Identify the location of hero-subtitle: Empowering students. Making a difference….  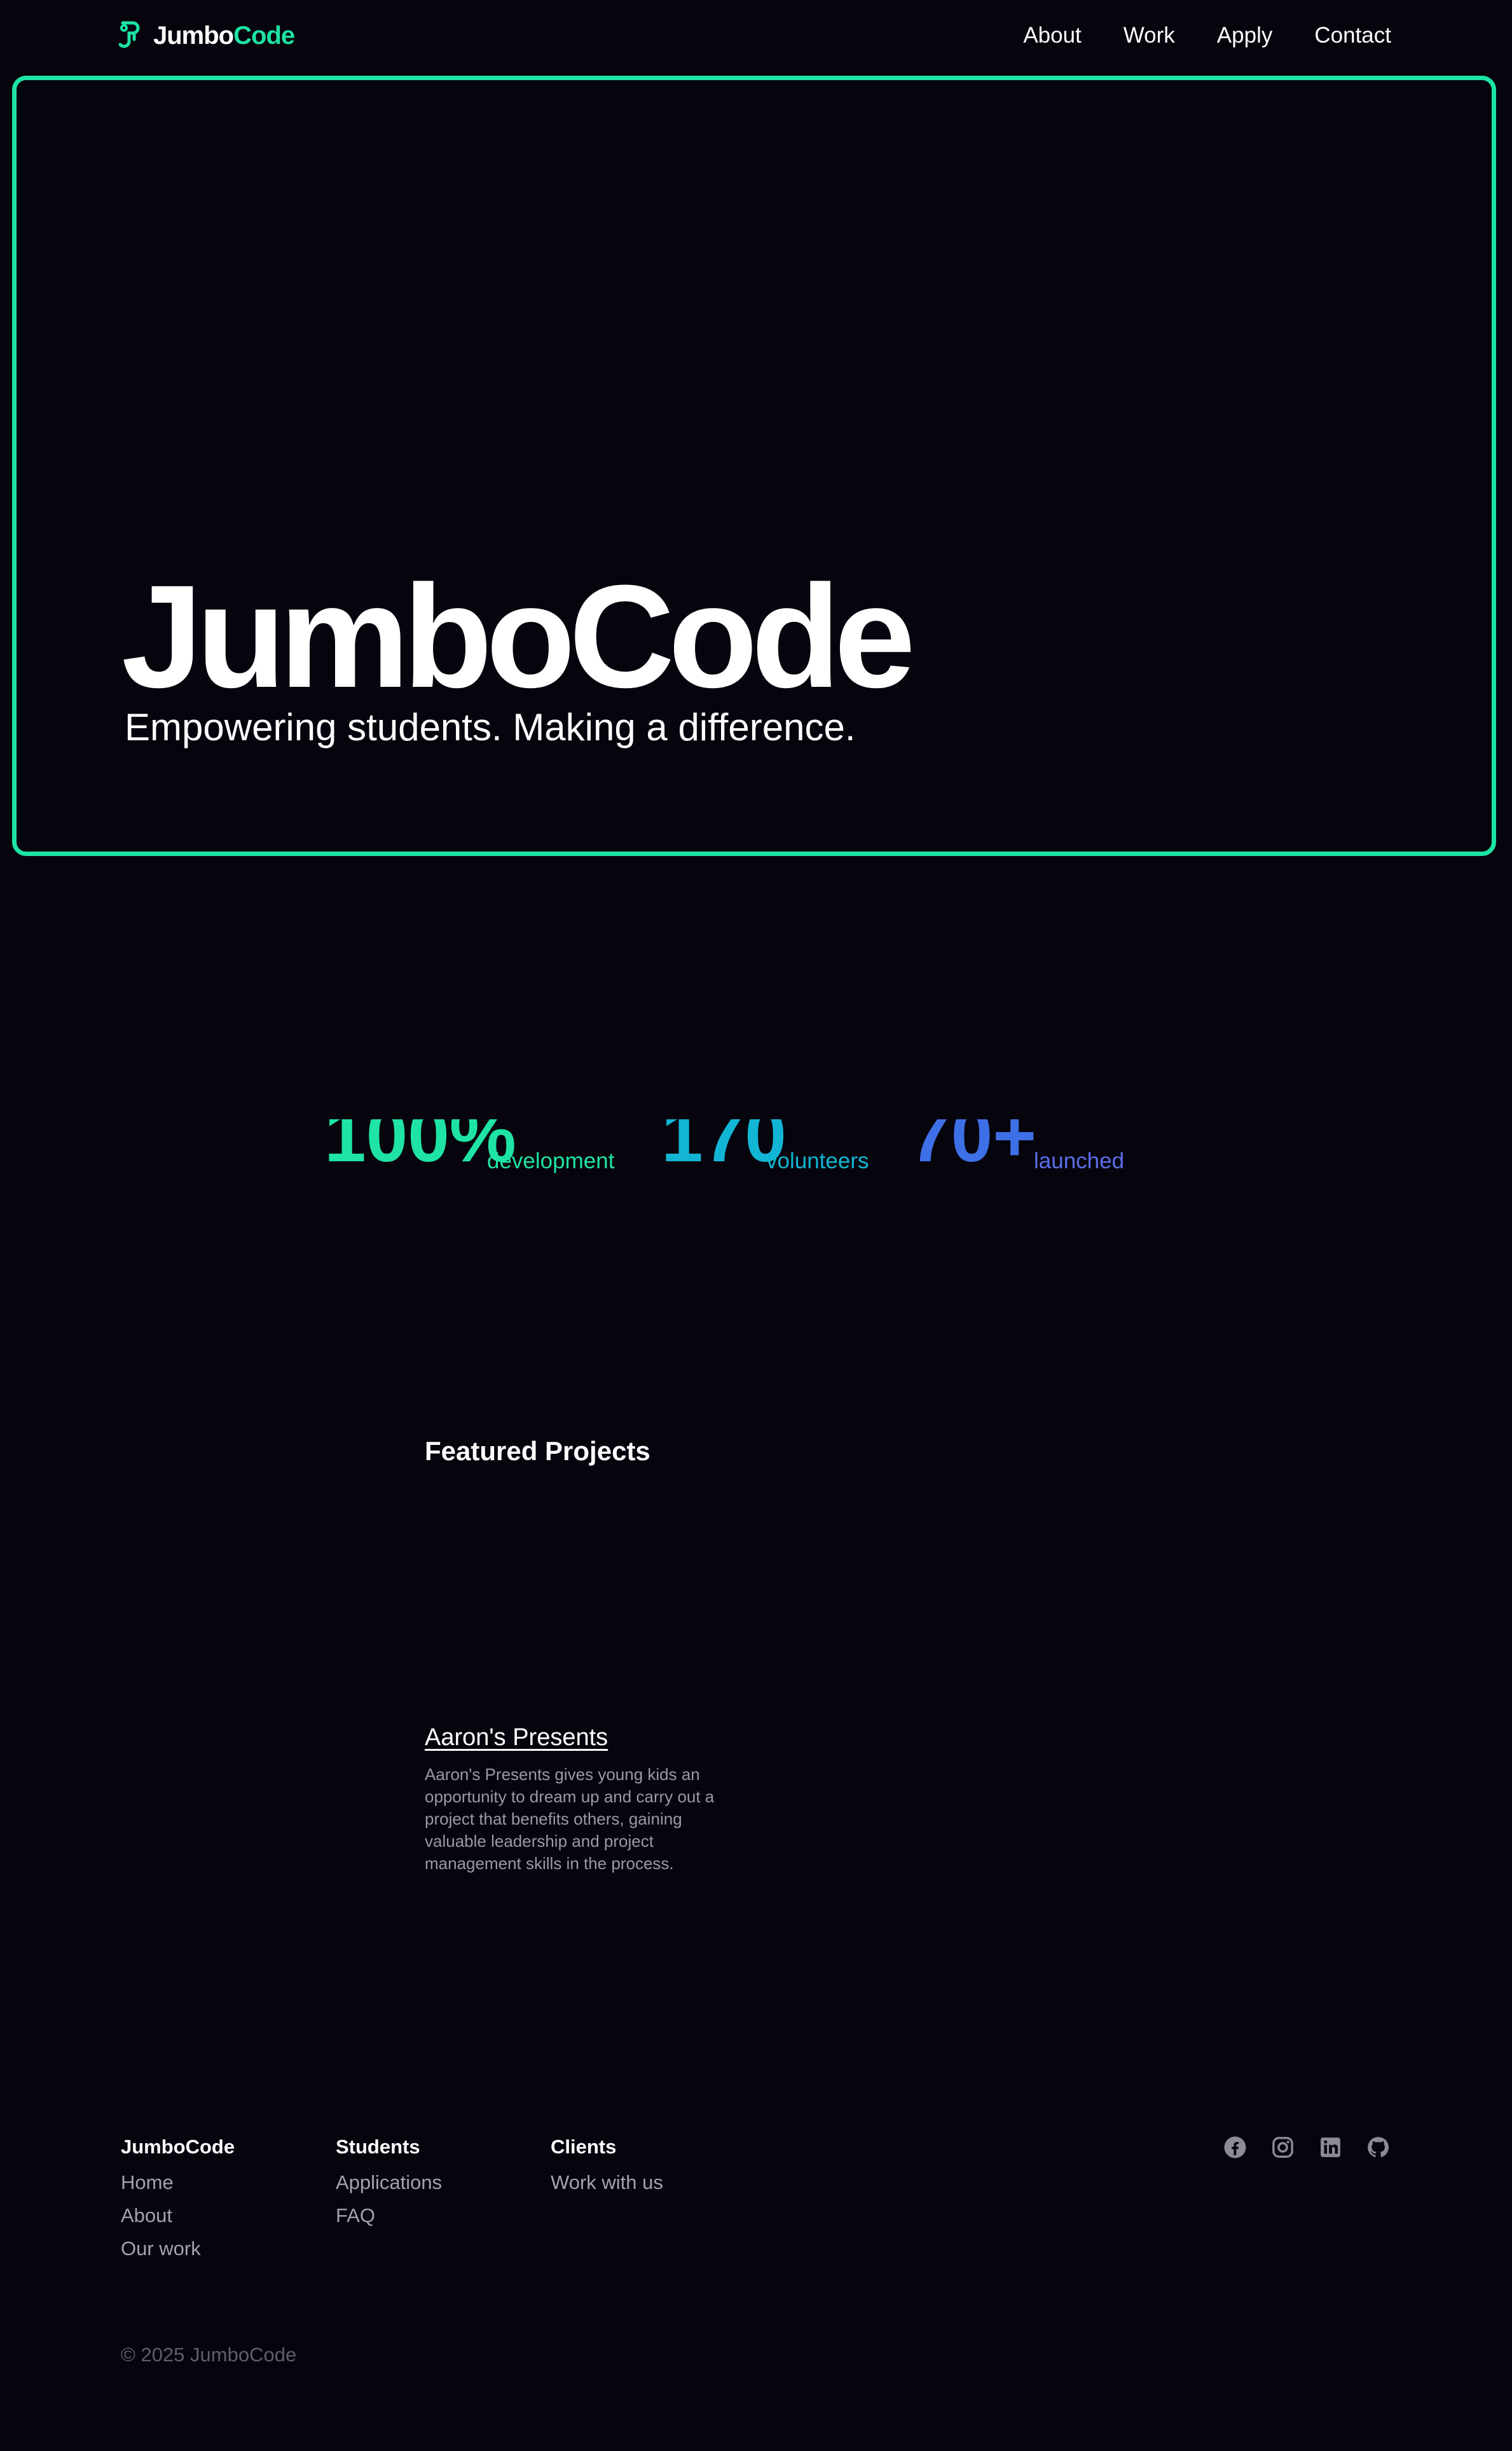
(490, 727).